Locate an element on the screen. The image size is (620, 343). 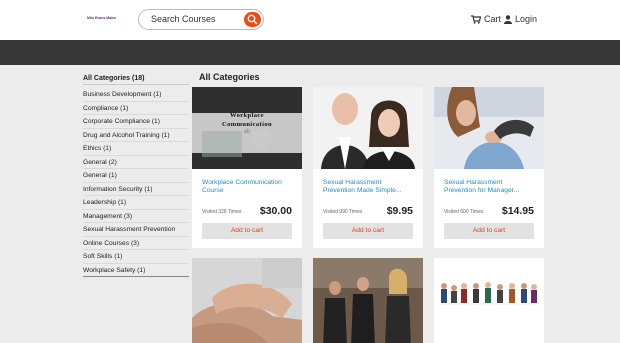
cart-link: Cart is located at coordinates (486, 19).